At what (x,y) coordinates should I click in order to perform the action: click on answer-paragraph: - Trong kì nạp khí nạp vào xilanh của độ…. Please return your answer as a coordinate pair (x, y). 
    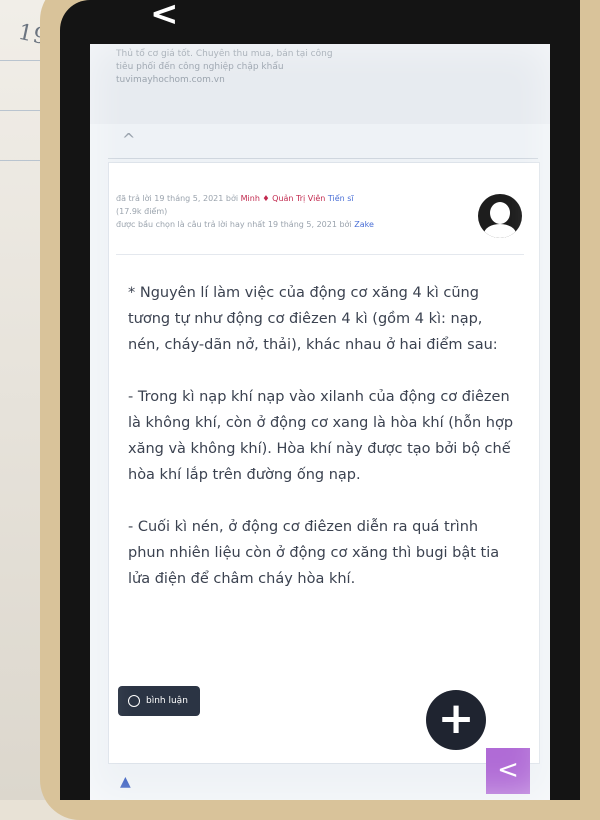
    Looking at the image, I should click on (321, 436).